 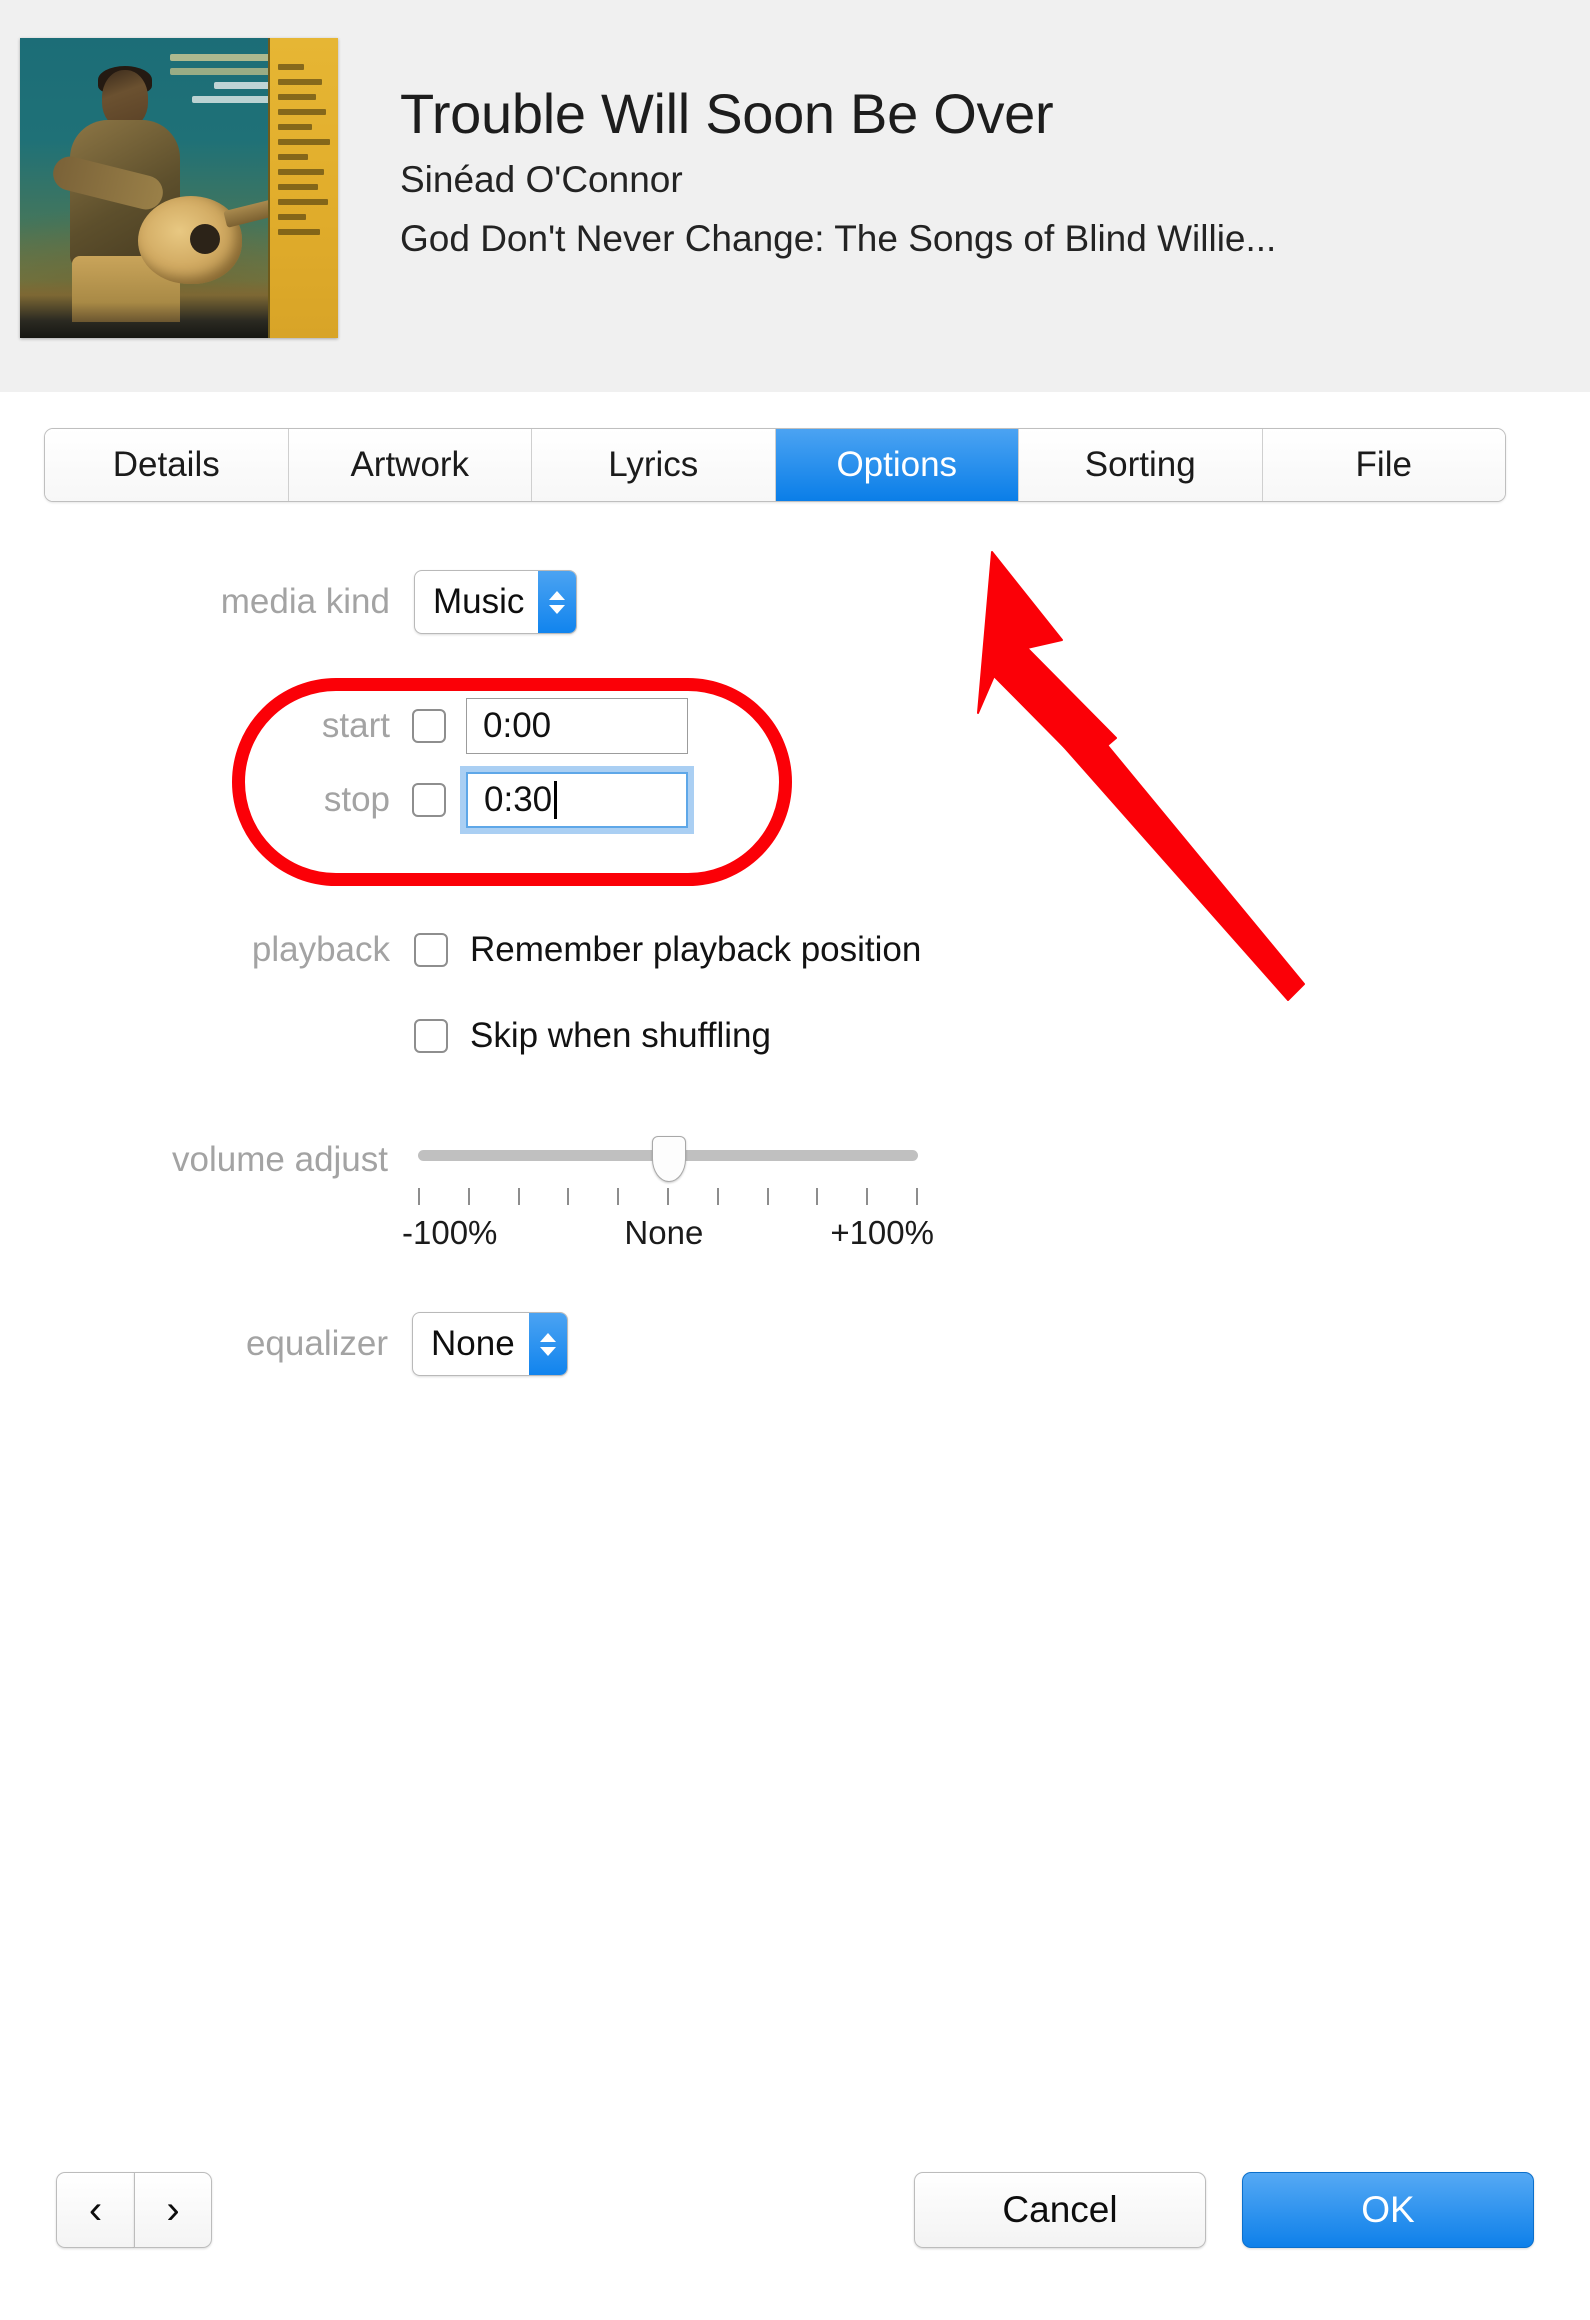 I want to click on start-time-input: 0:00, so click(x=577, y=726).